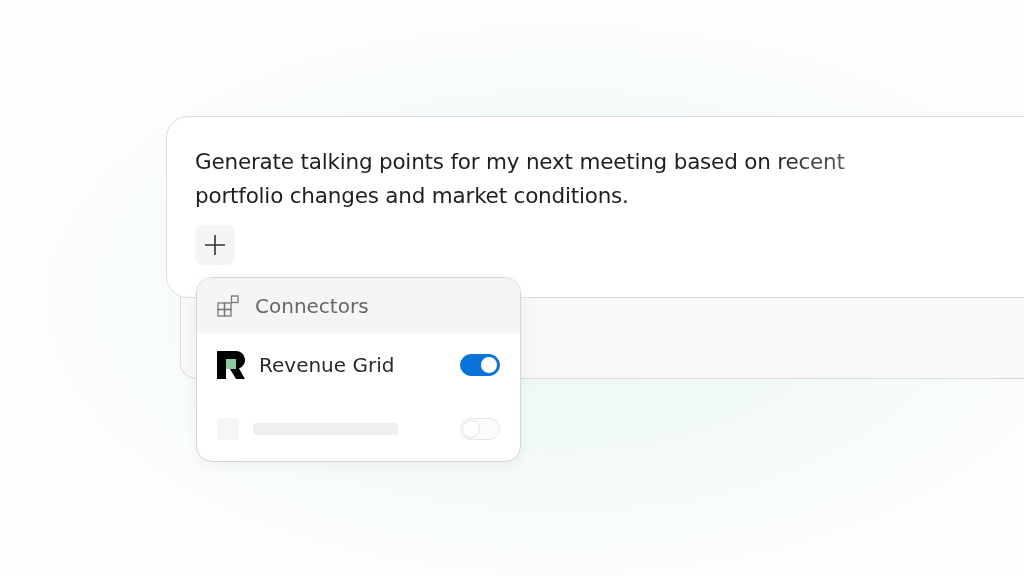  I want to click on menu-title: Connectors, so click(312, 305).